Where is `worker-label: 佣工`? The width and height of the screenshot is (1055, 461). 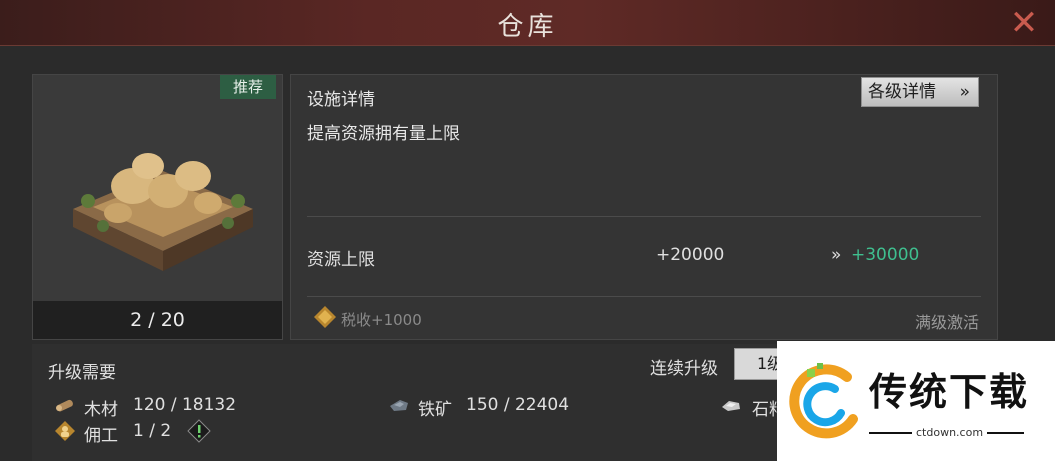 worker-label: 佣工 is located at coordinates (101, 436).